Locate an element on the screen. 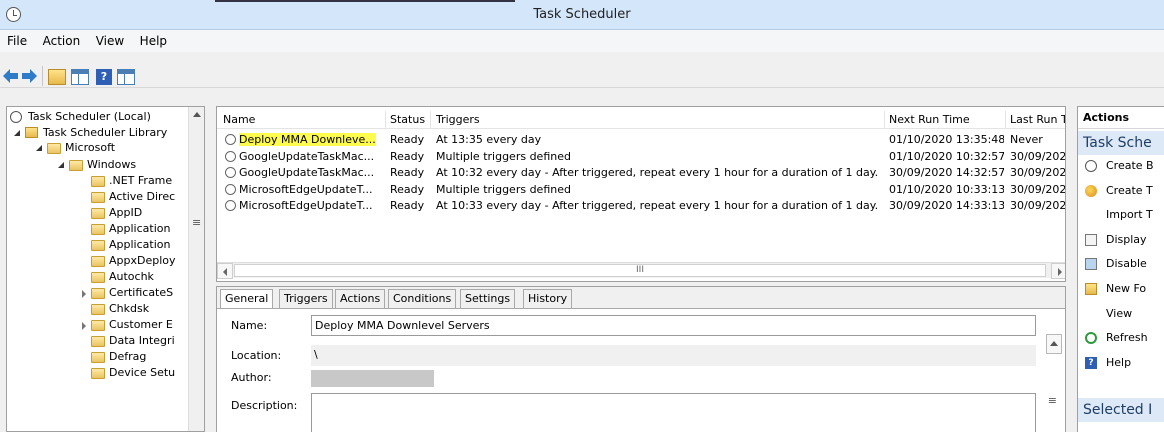 This screenshot has height=432, width=1164. action-item-label: Help is located at coordinates (1119, 362).